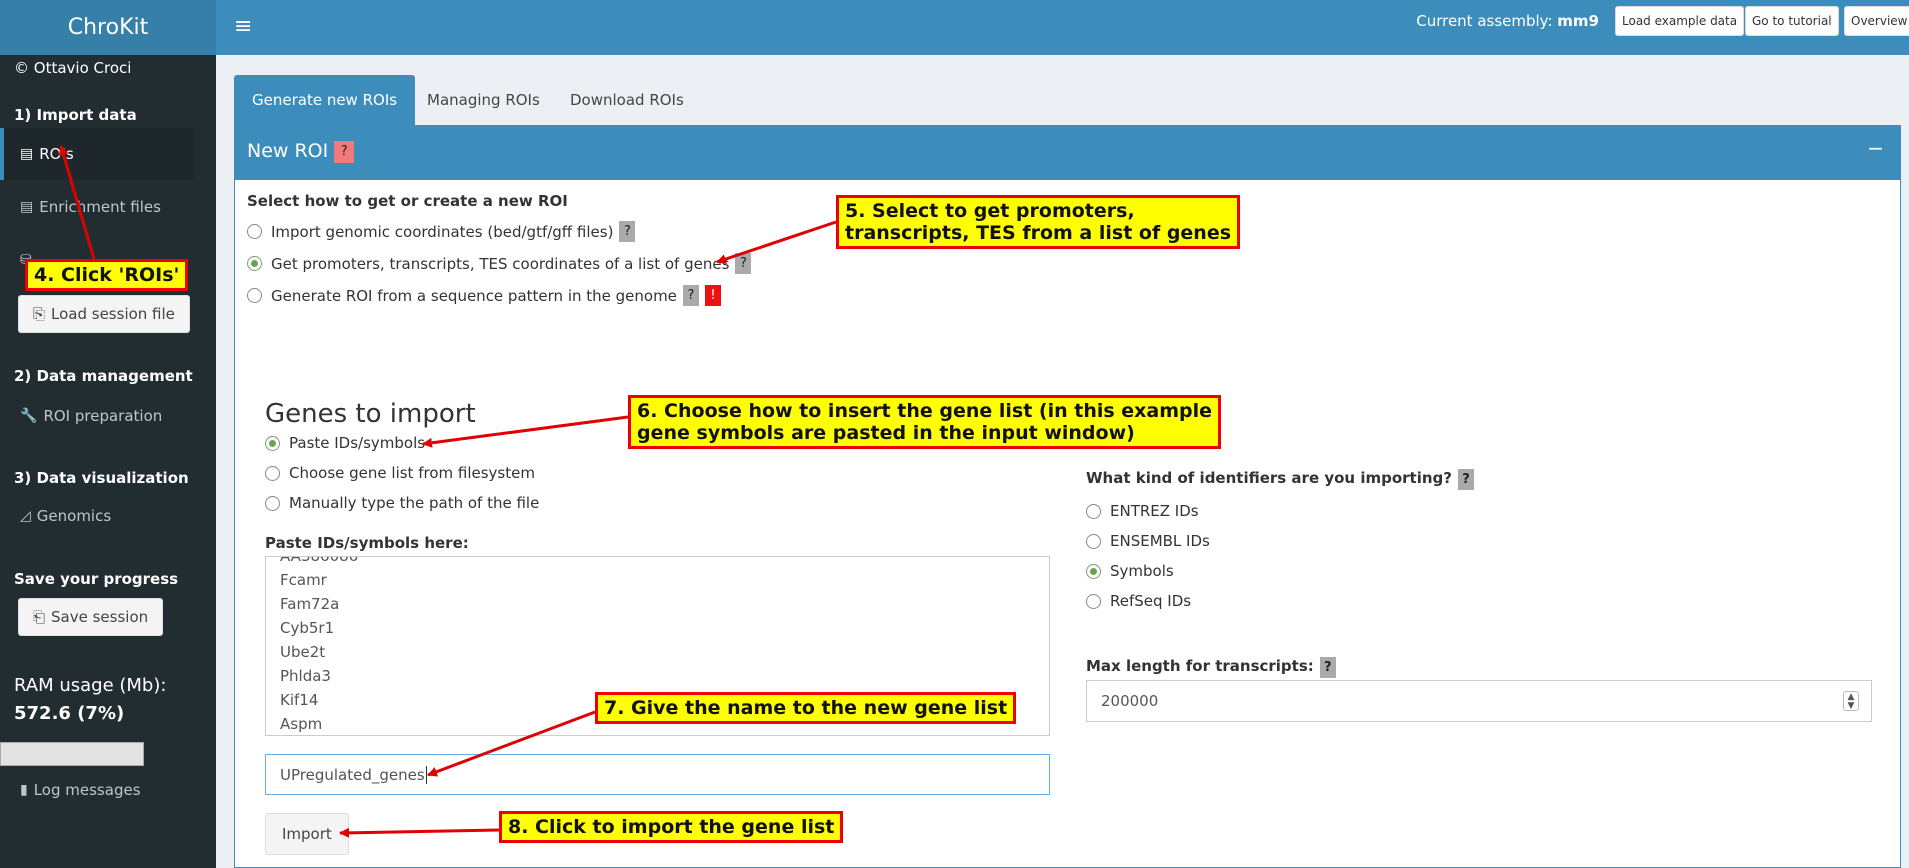 The height and width of the screenshot is (868, 1909). What do you see at coordinates (657, 774) in the screenshot?
I see `gene-list-name-input: UPregulated_genes` at bounding box center [657, 774].